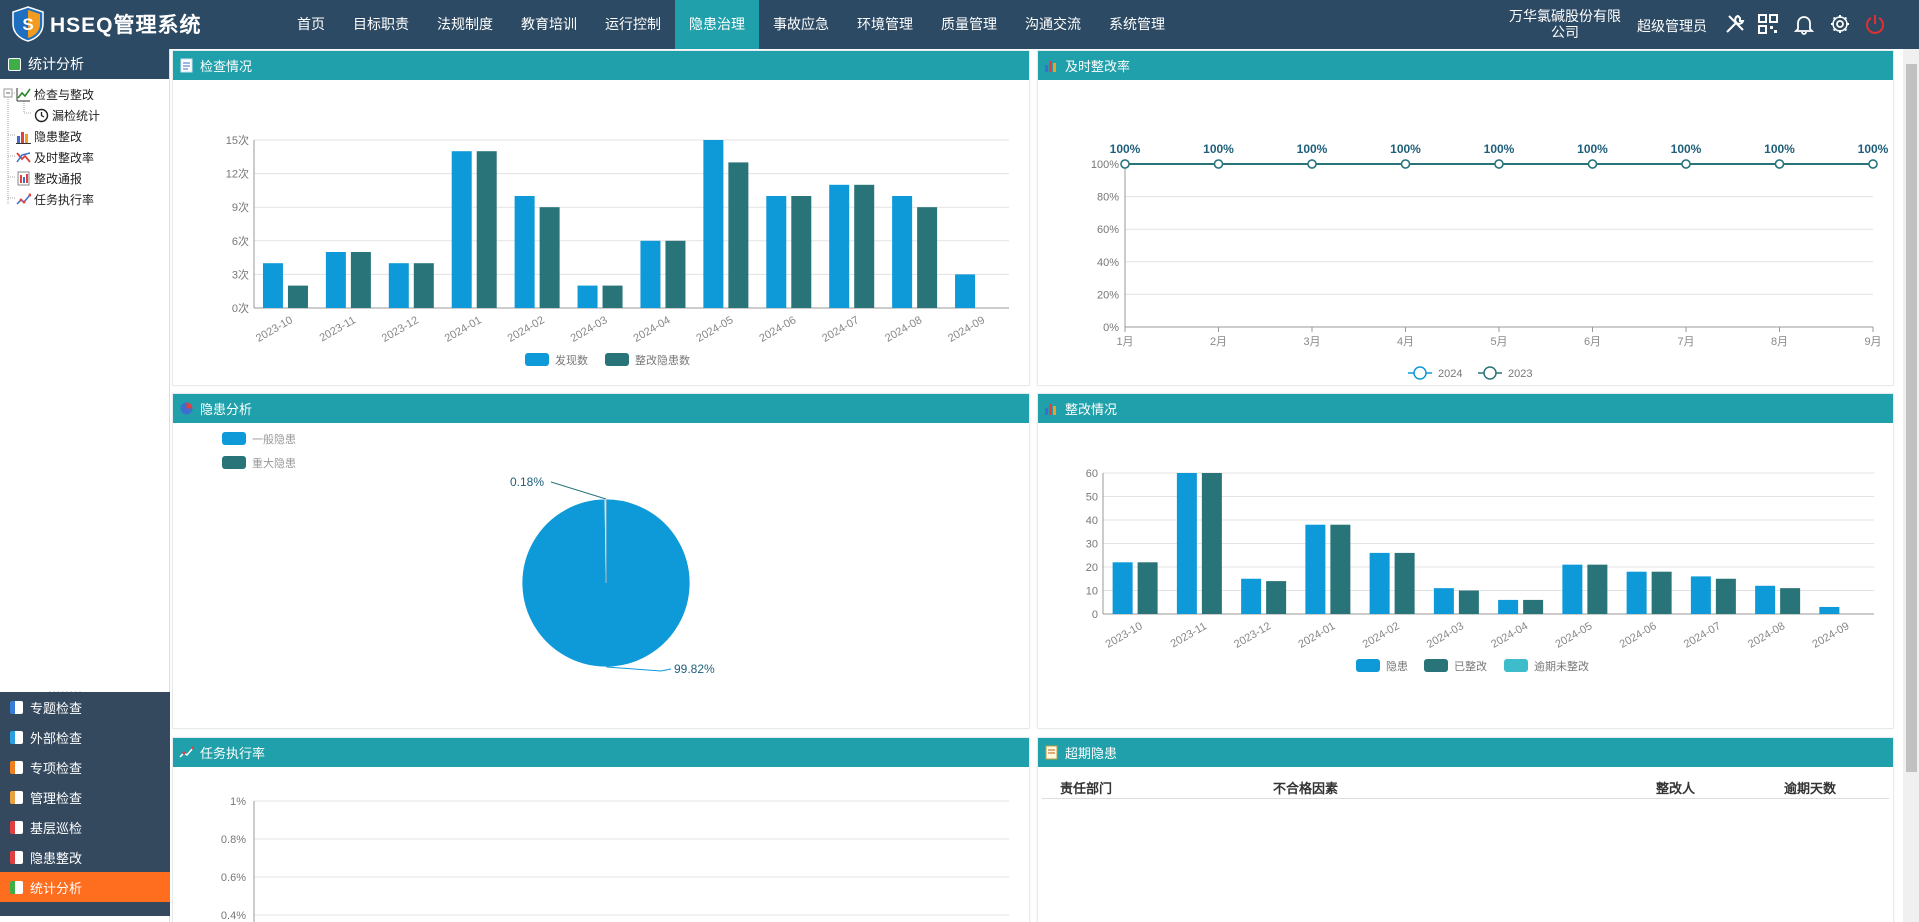 The width and height of the screenshot is (1919, 922). I want to click on tree-item-hazard-rectify: 隐患整改, so click(49, 136).